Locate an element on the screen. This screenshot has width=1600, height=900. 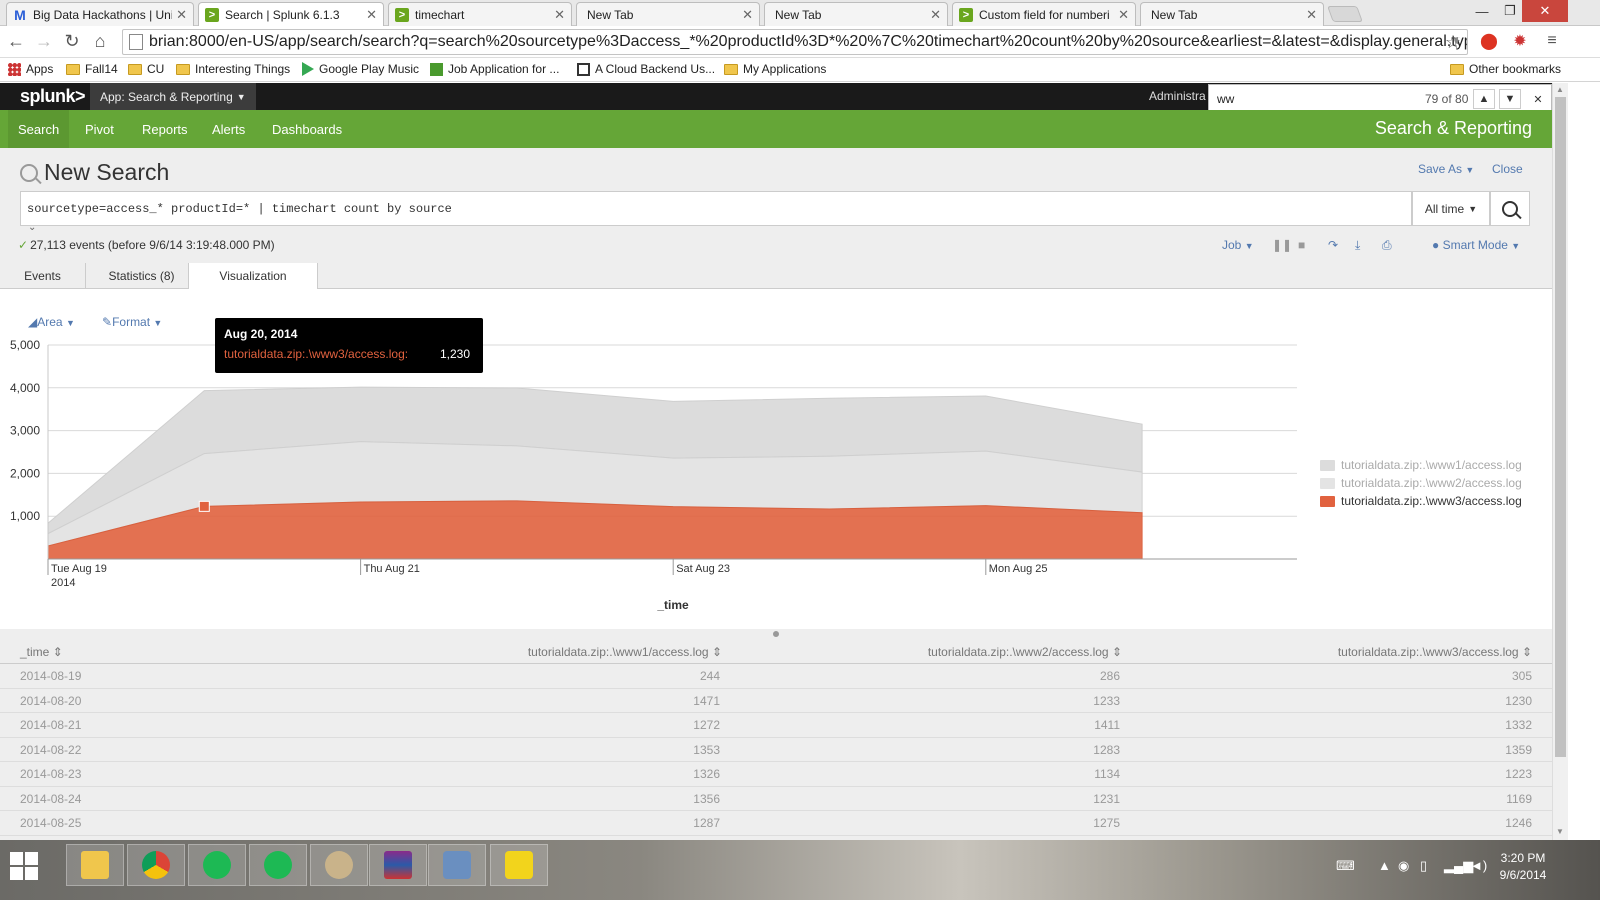
other-bookmarks: Other bookmarks is located at coordinates (1505, 69).